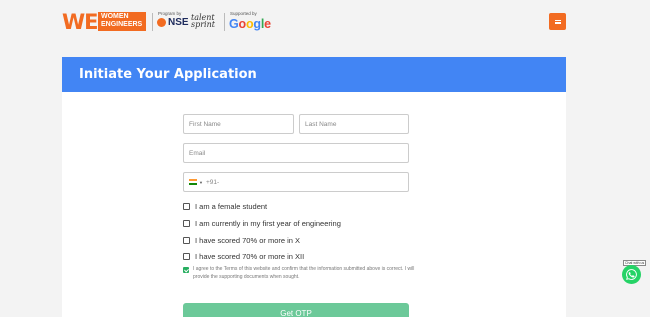 The image size is (650, 317). Describe the element at coordinates (201, 182) in the screenshot. I see `chevron-down-icon: ▼` at that location.